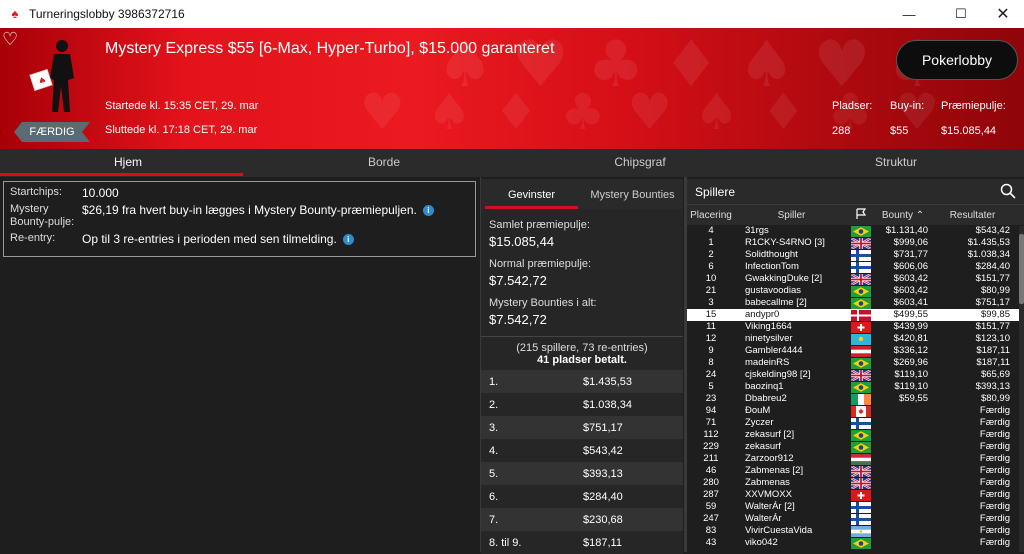  Describe the element at coordinates (855, 291) in the screenshot. I see `player-row: 21 gustavoodias $603,42 $80,99` at that location.